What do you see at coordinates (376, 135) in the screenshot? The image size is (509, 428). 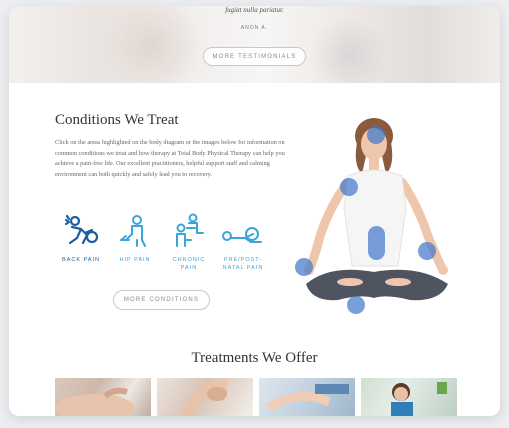 I see `hotspot-head` at bounding box center [376, 135].